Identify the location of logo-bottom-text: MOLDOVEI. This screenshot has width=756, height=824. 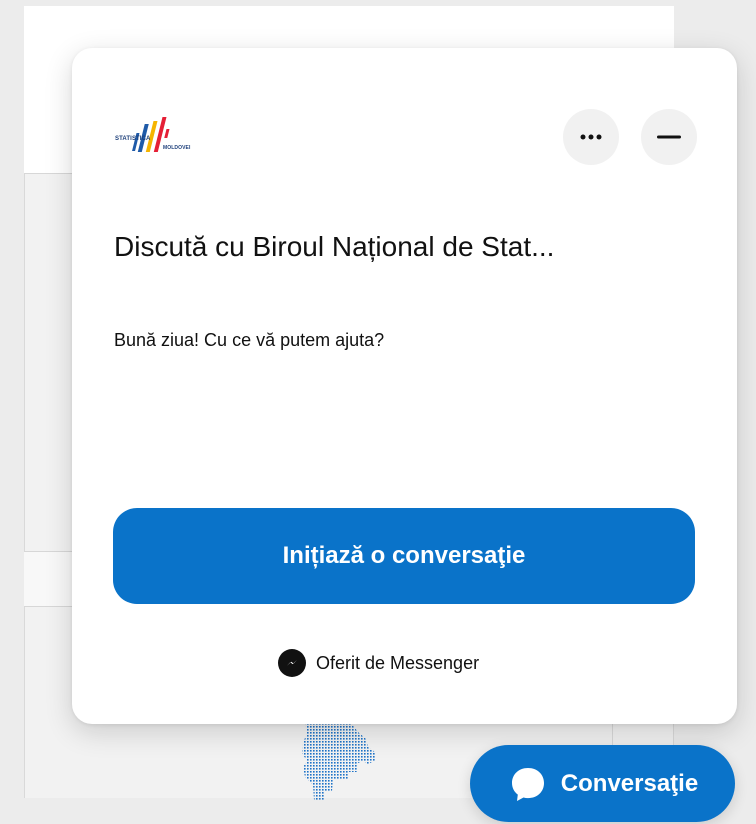
(177, 148).